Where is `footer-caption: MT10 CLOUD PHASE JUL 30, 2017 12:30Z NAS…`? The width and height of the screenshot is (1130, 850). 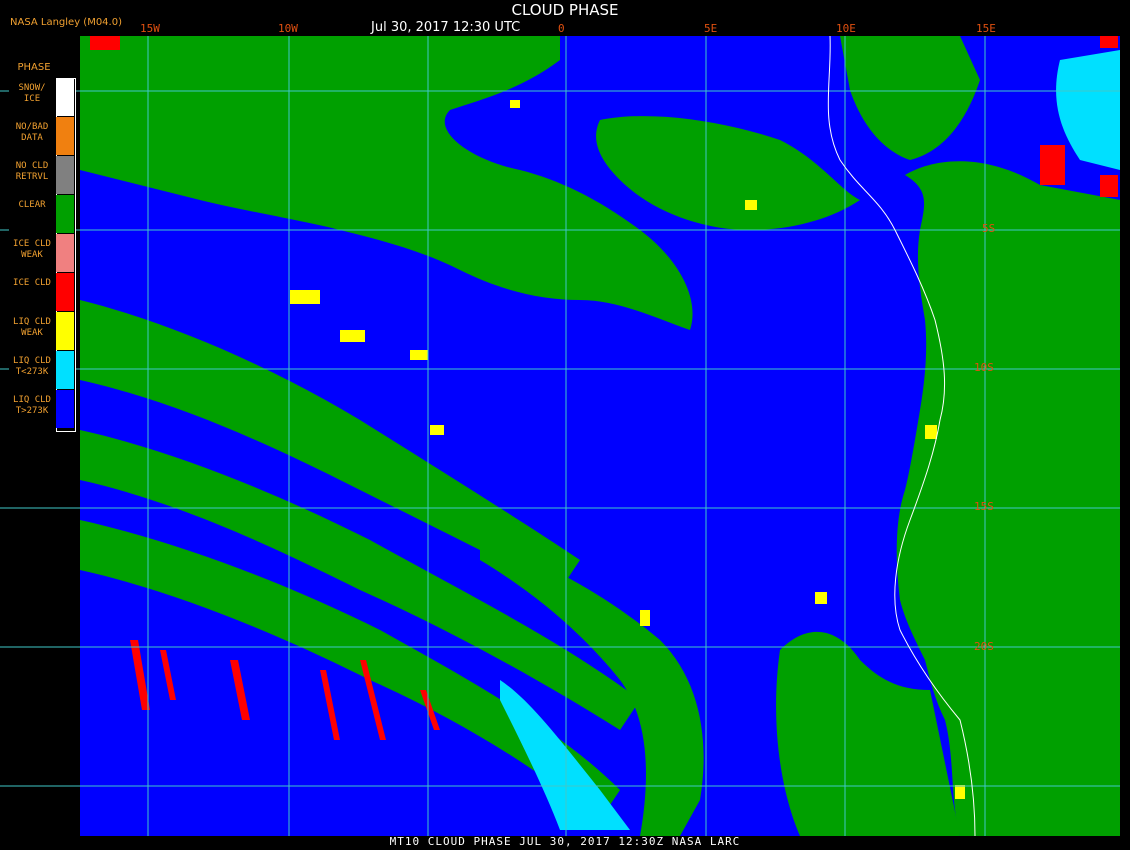 footer-caption: MT10 CLOUD PHASE JUL 30, 2017 12:30Z NAS… is located at coordinates (565, 841).